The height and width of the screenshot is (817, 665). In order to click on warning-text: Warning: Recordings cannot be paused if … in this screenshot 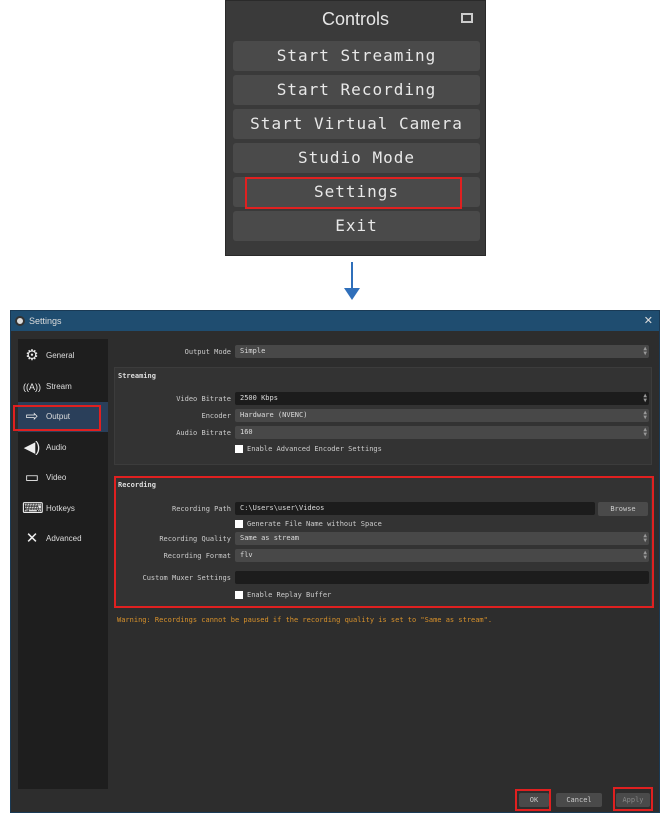, I will do `click(305, 620)`.